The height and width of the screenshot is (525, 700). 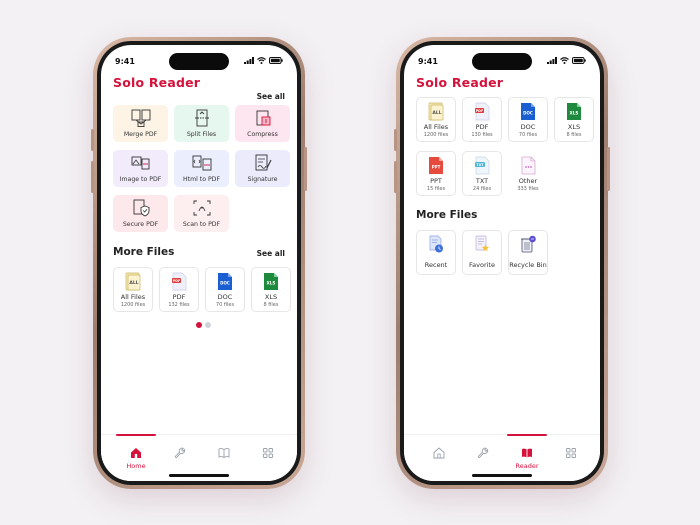 I want to click on tool-signature: Signature, so click(x=262, y=168).